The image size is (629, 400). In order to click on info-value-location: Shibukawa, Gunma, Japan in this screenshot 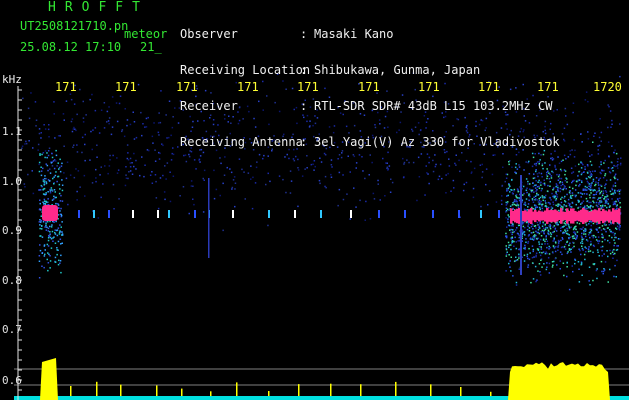, I will do `click(397, 70)`.